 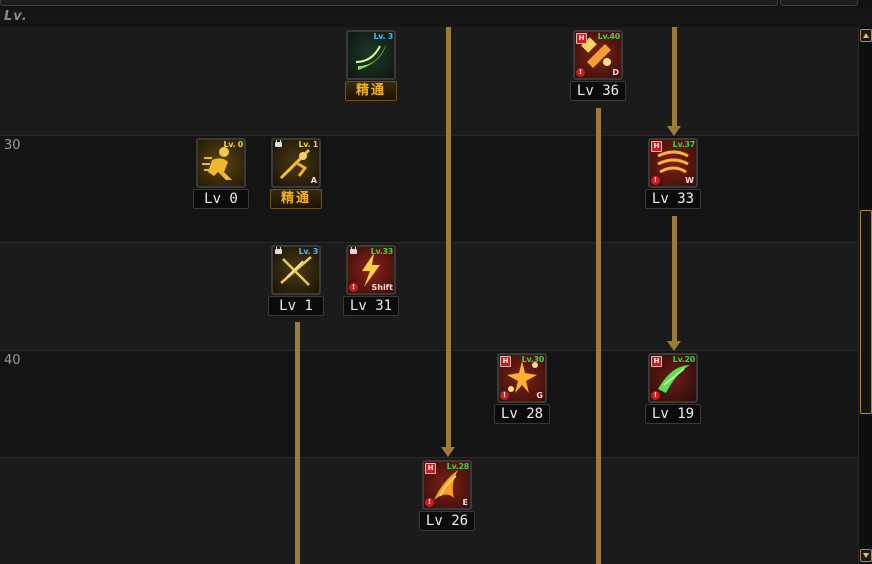 I want to click on skill-level-label: Lv 31, so click(x=371, y=306).